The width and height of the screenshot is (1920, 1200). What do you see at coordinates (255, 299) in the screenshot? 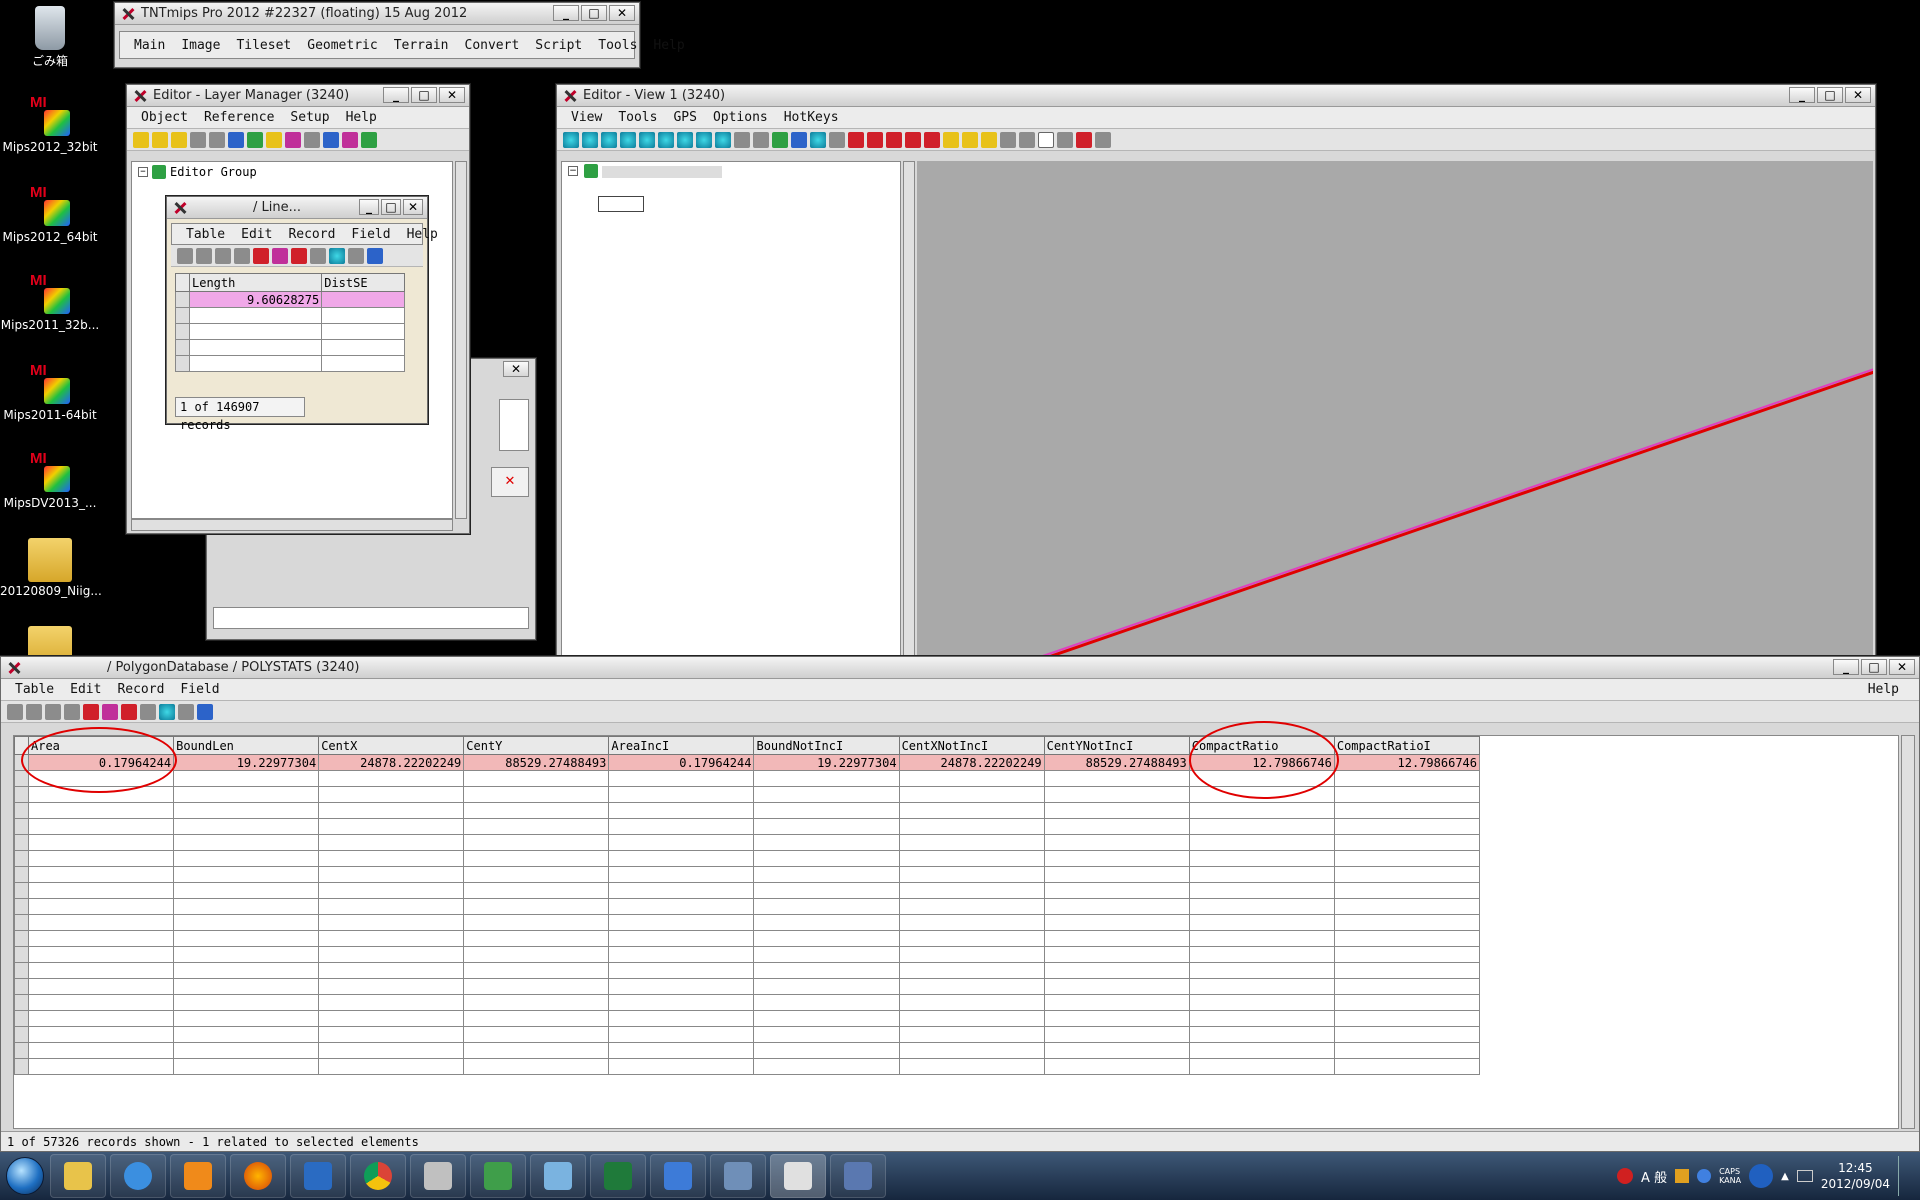
I see `table-cell: 9.60628275` at bounding box center [255, 299].